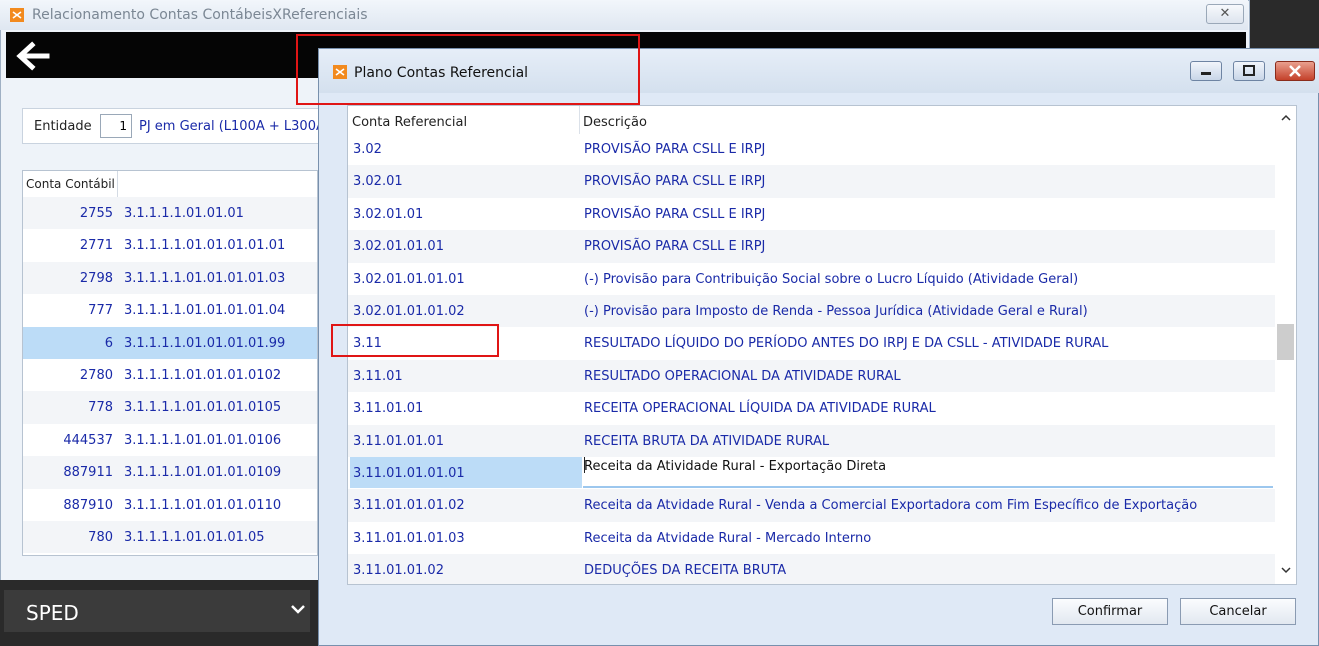 The width and height of the screenshot is (1319, 646). I want to click on cell-conta-referencial: 3.11.01.01.01.01, so click(409, 473).